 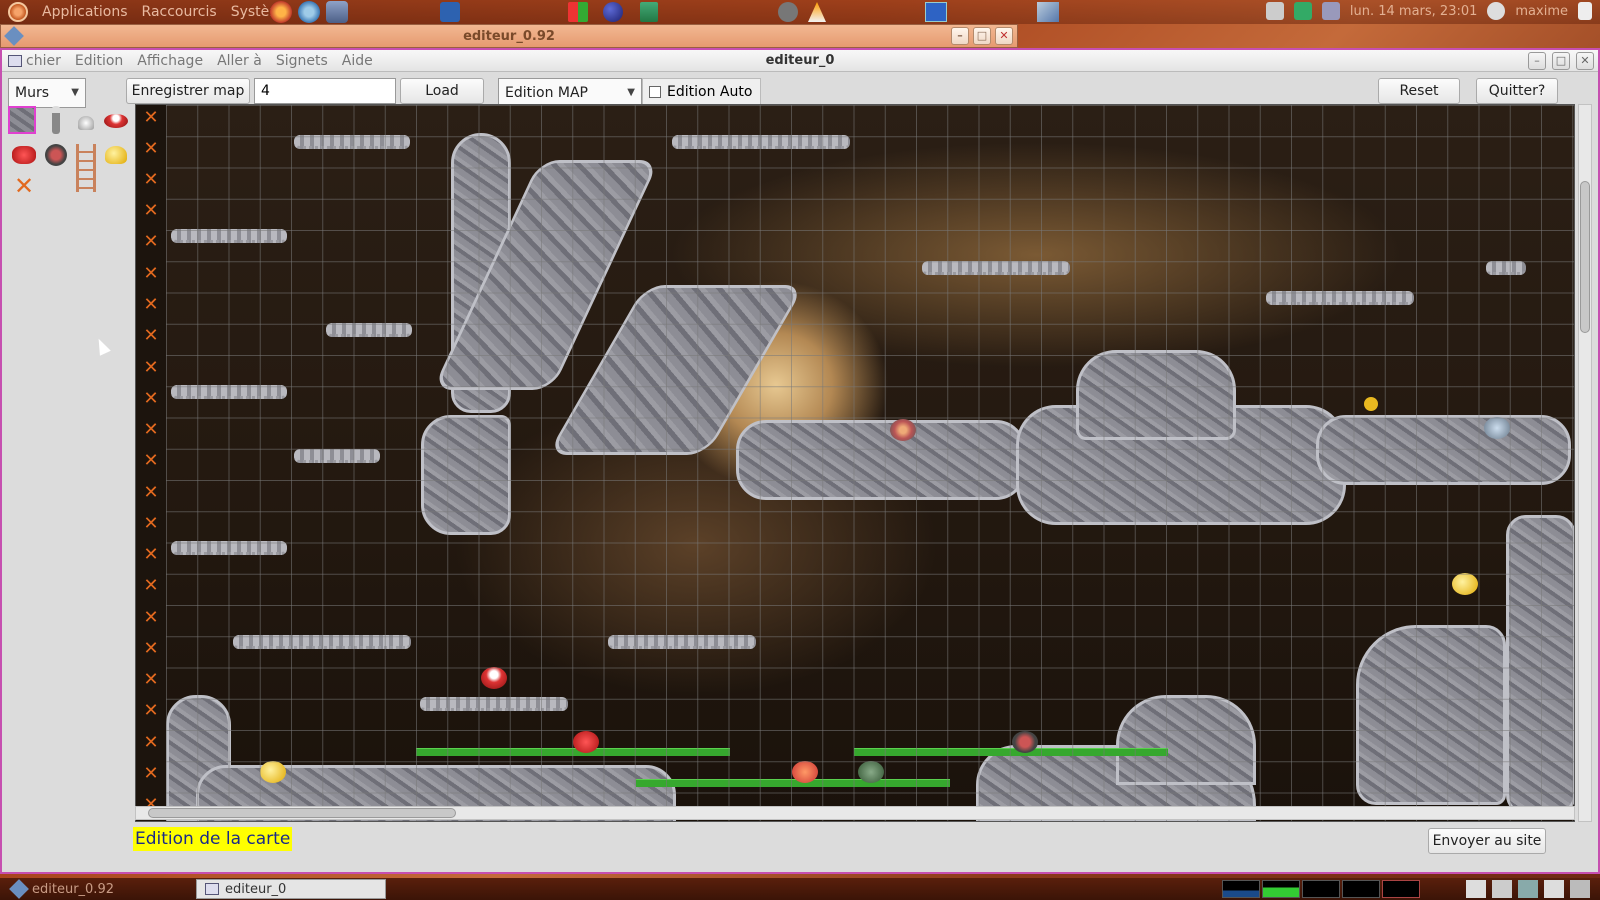 I want to click on user-icon, so click(x=1496, y=11).